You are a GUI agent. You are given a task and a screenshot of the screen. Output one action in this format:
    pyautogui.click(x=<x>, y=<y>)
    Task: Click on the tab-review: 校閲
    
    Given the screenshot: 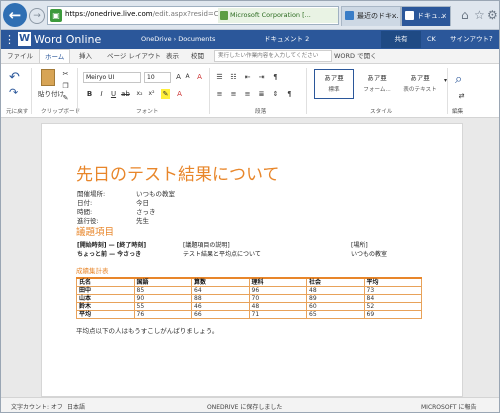 What is the action you would take?
    pyautogui.click(x=197, y=56)
    